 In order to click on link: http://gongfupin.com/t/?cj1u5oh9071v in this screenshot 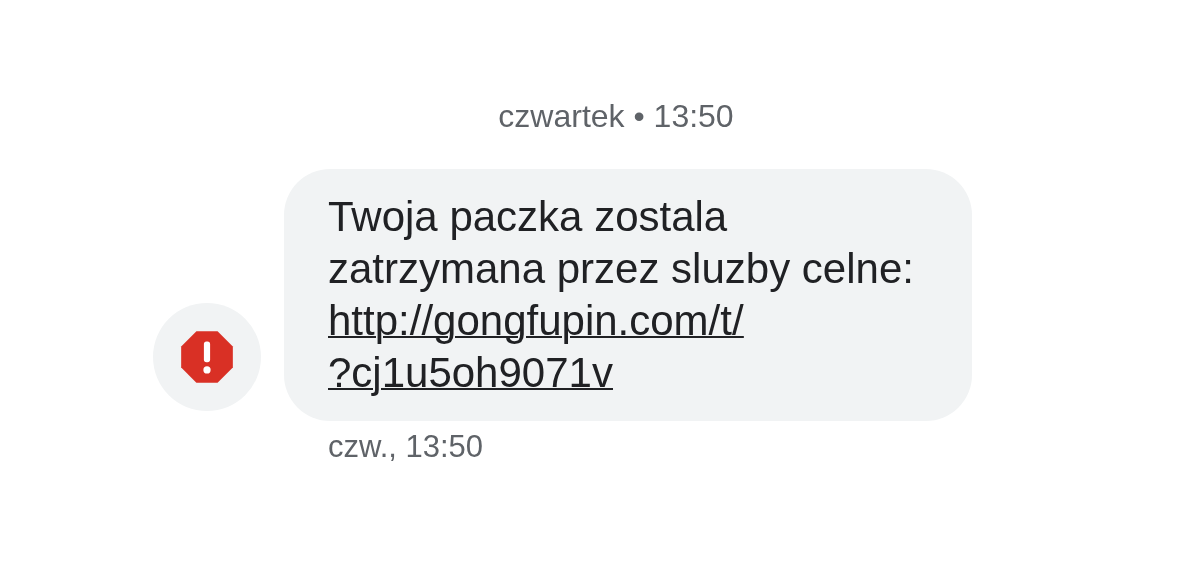, I will do `click(536, 347)`.